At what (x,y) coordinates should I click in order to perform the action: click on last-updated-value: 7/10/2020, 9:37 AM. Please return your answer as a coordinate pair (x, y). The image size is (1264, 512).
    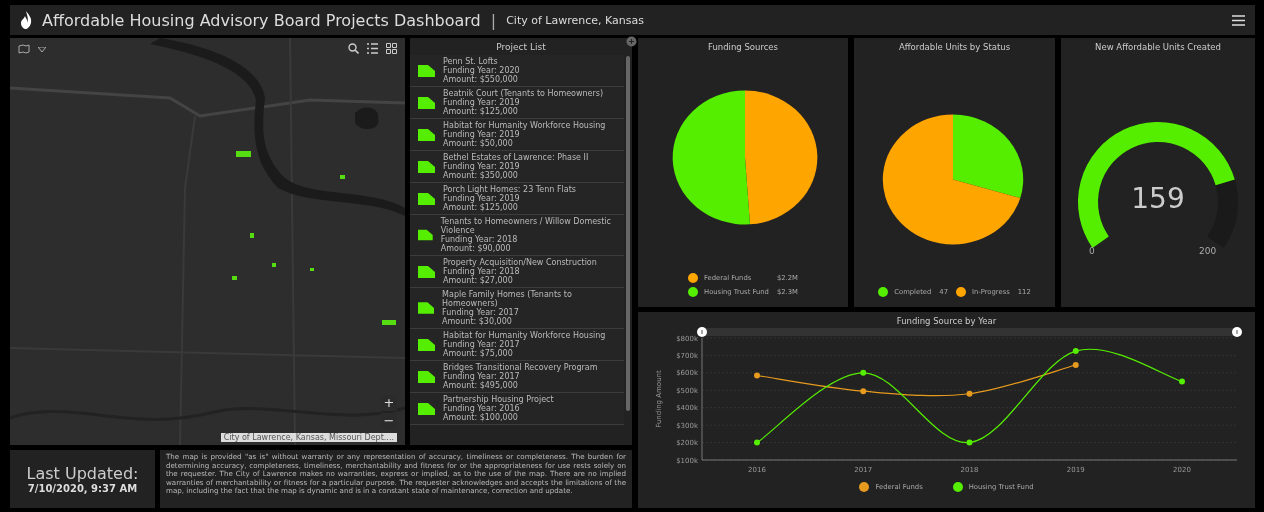
    Looking at the image, I should click on (82, 488).